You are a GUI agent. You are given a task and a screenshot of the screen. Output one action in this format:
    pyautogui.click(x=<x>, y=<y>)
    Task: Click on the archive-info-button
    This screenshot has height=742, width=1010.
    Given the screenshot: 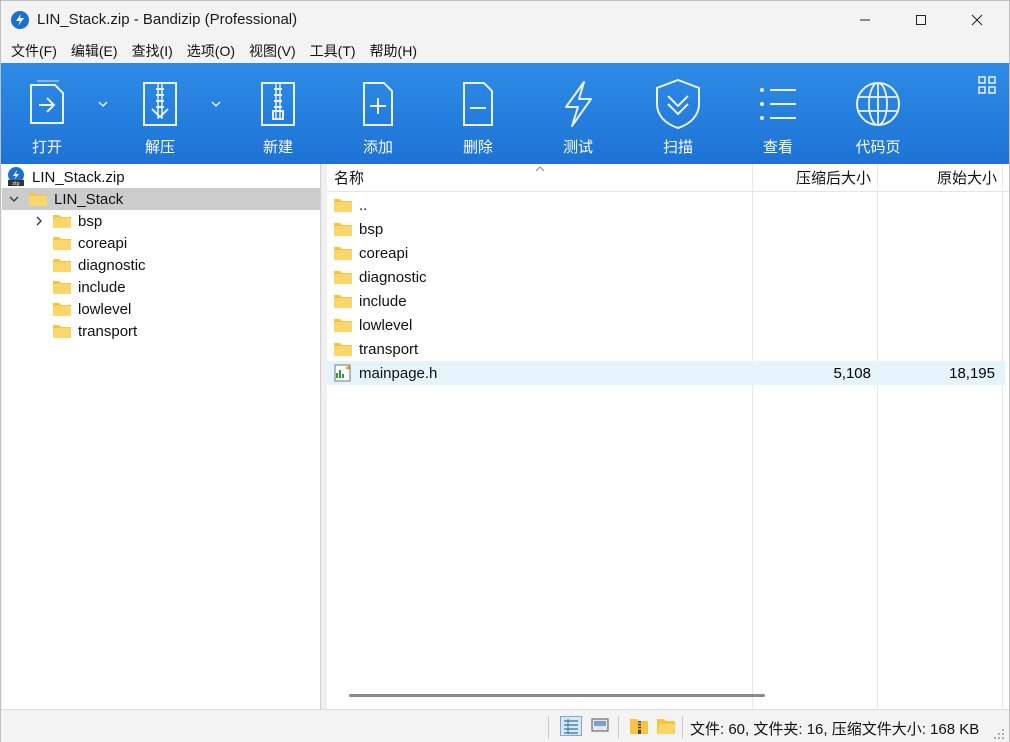 What is the action you would take?
    pyautogui.click(x=639, y=726)
    